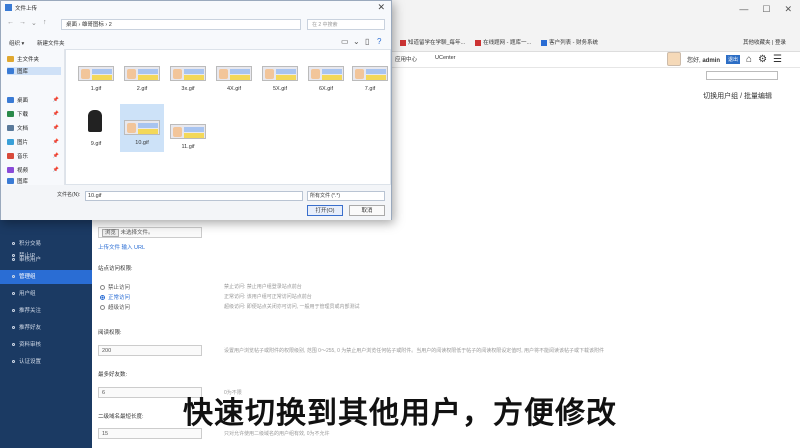  What do you see at coordinates (280, 76) in the screenshot?
I see `file-item: 5X.gif` at bounding box center [280, 76].